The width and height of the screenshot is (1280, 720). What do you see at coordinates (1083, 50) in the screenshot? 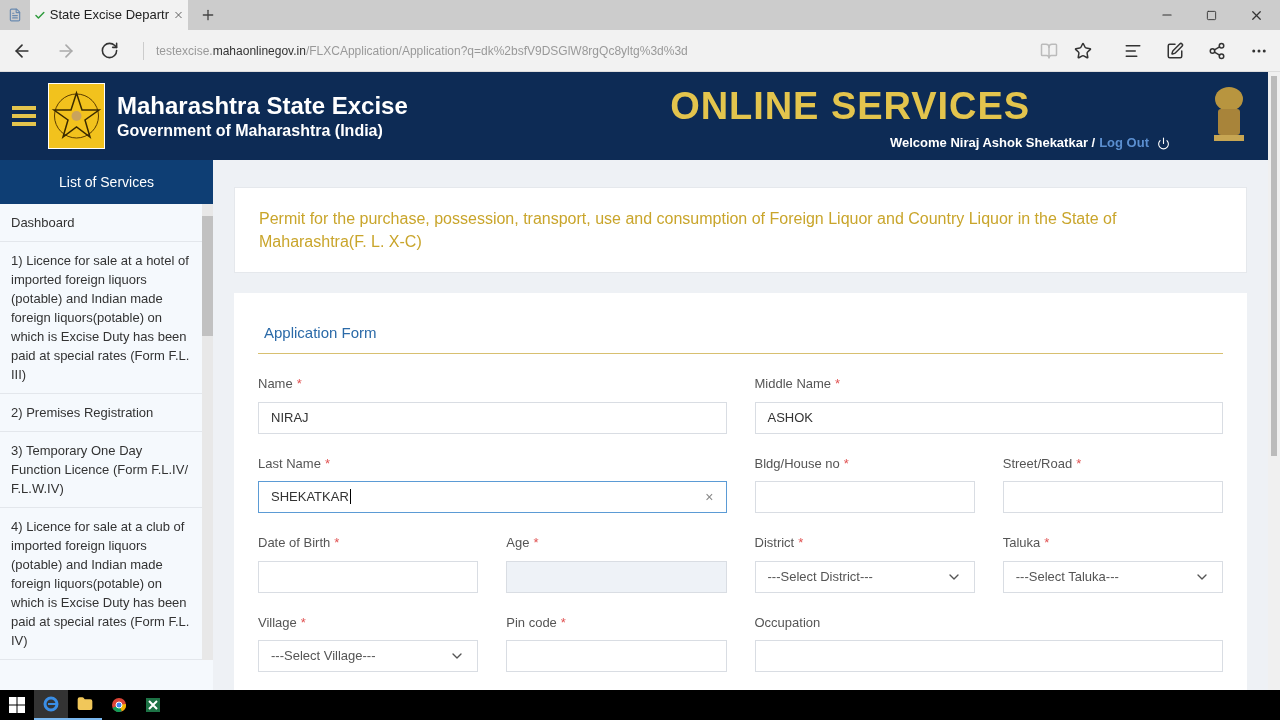
I see `favorite-icon` at bounding box center [1083, 50].